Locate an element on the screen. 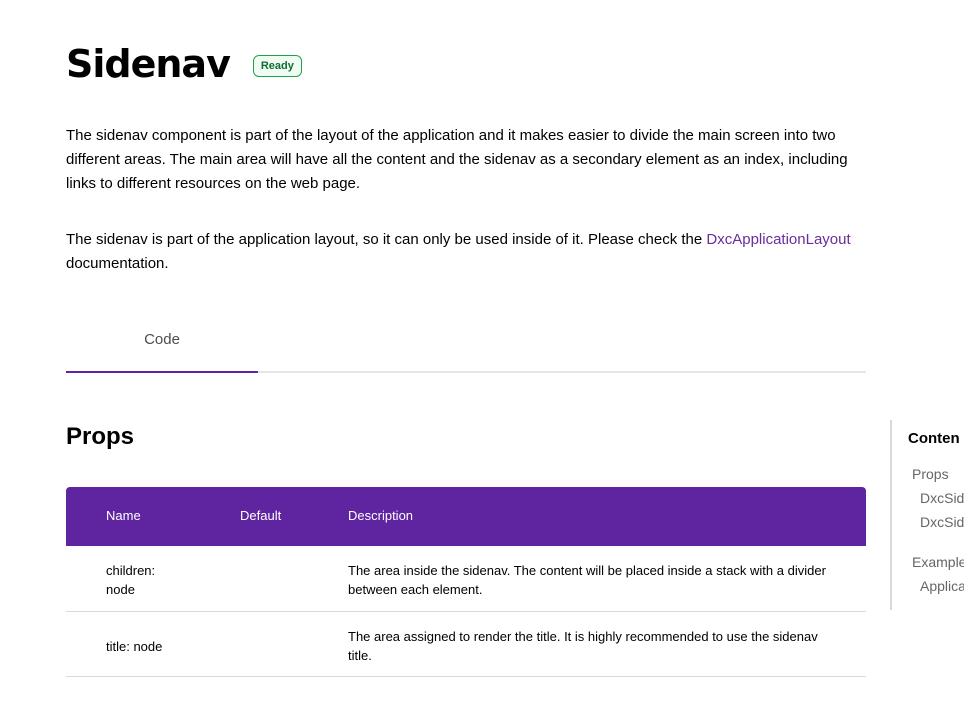  active-tab-indicator is located at coordinates (162, 372).